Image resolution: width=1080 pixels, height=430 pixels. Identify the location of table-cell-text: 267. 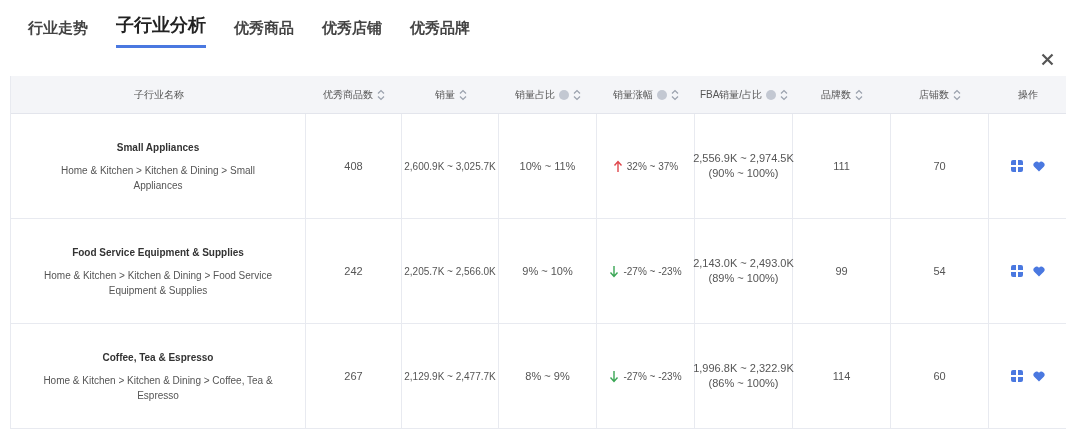
(353, 376).